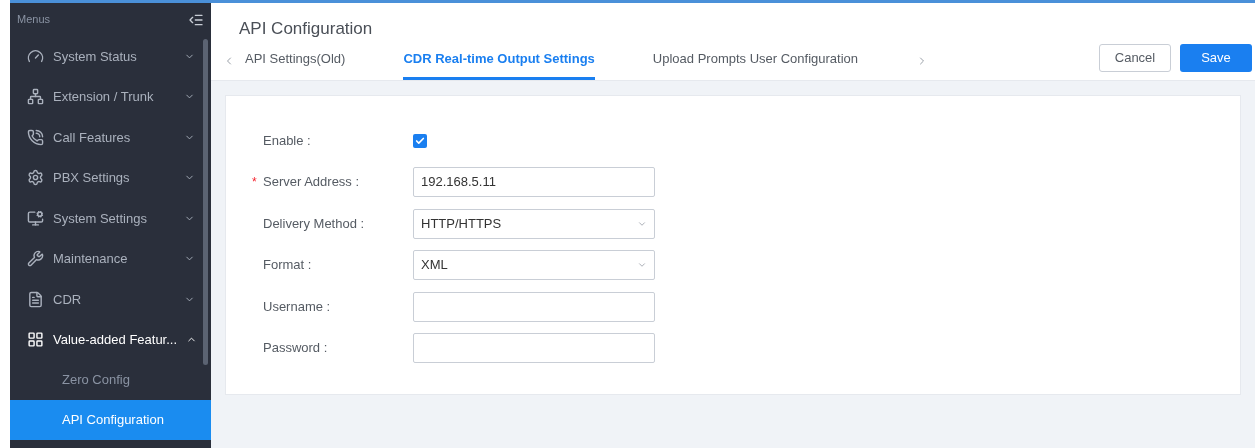  Describe the element at coordinates (534, 223) in the screenshot. I see `select-field: HTTP/HTTPS` at that location.